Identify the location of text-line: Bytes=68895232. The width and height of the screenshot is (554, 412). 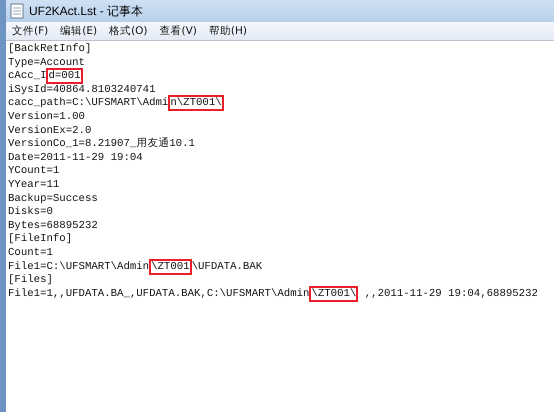
(53, 226).